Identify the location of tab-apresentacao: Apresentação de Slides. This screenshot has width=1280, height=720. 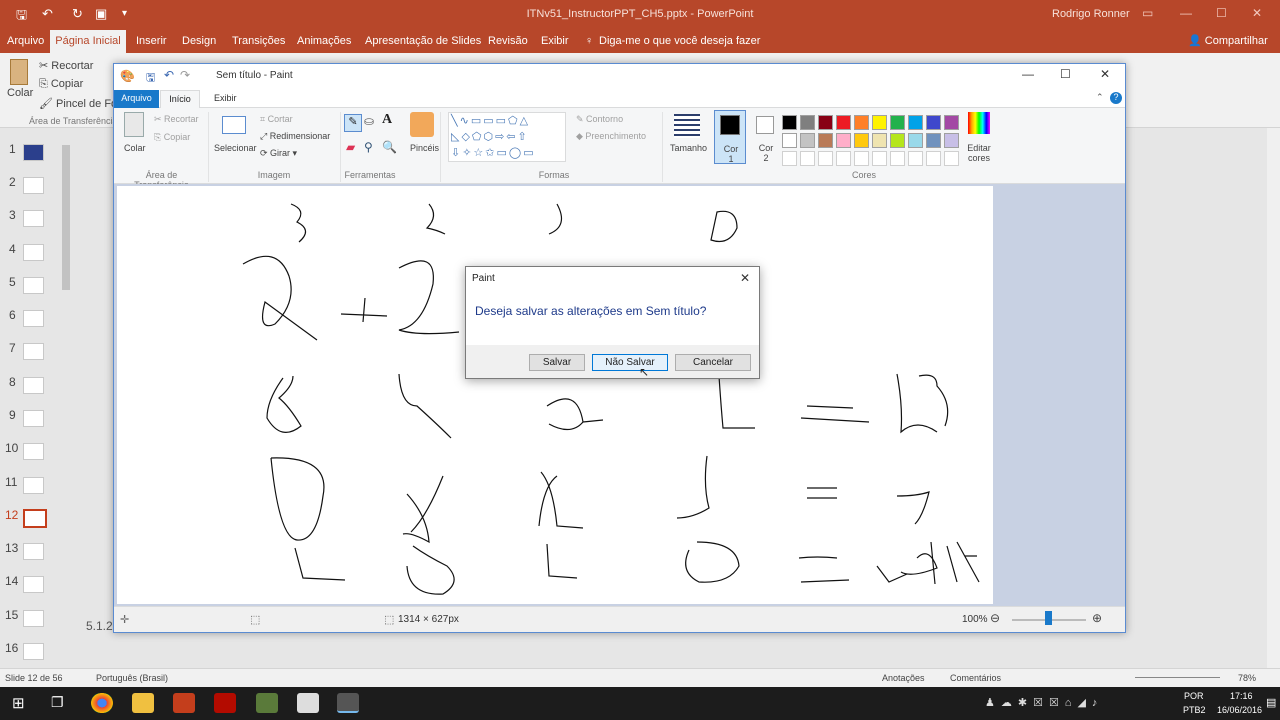
(423, 41).